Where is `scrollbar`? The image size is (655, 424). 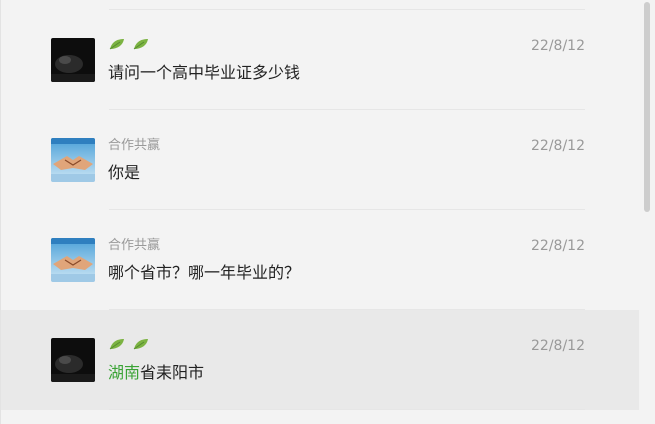 scrollbar is located at coordinates (647, 212).